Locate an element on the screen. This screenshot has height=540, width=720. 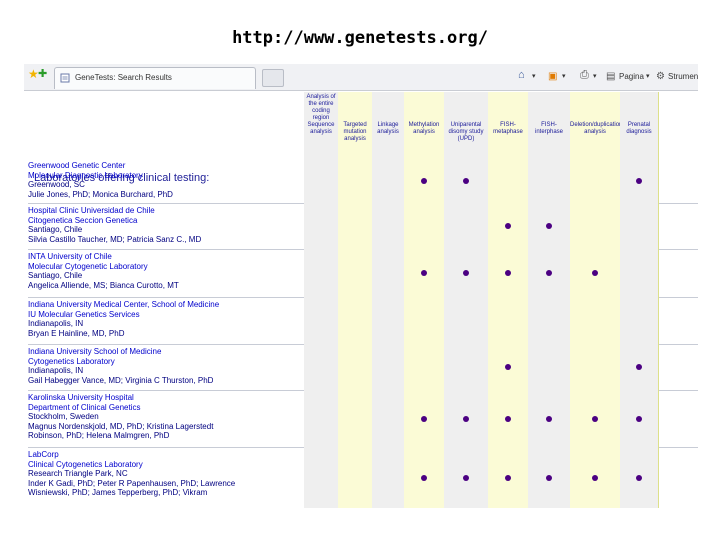
laboratory-link: Clinical Cytogenetics Laboratory is located at coordinates (163, 465).